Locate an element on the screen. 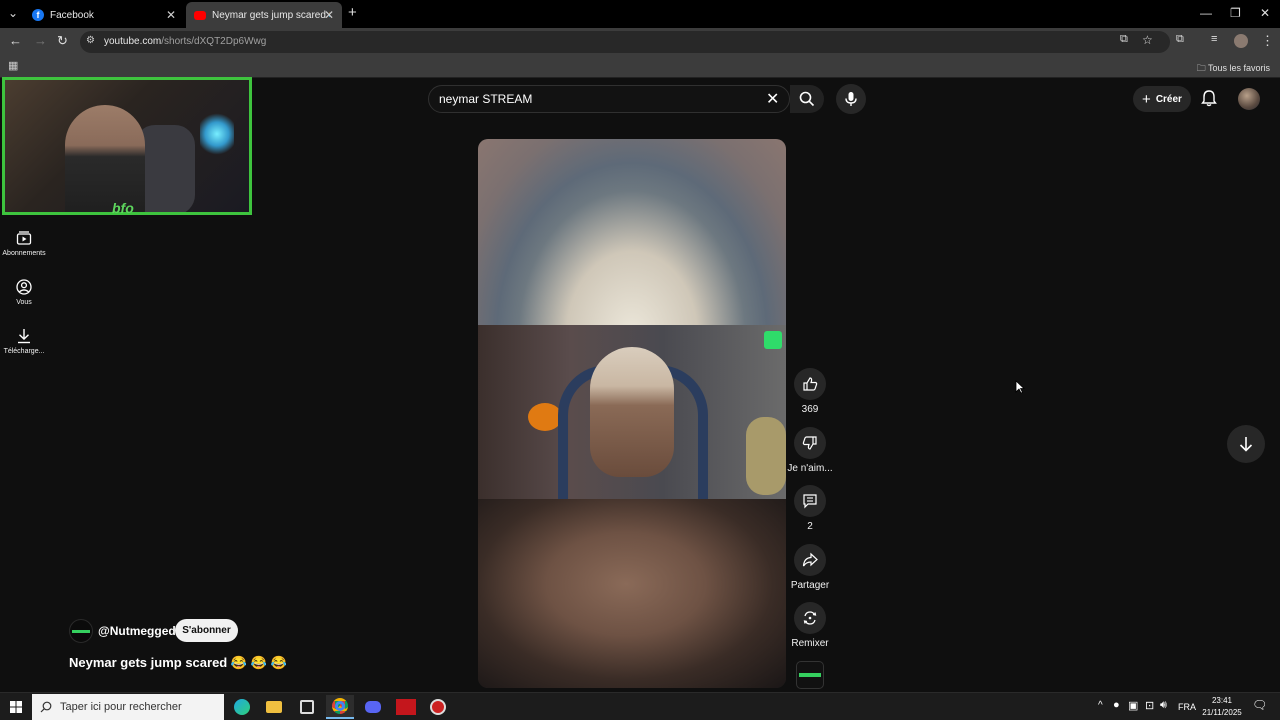  explorer-app is located at coordinates (274, 707).